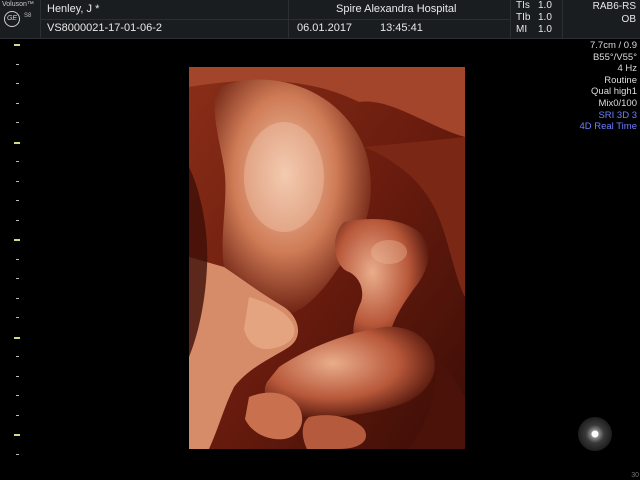 This screenshot has height=480, width=640. I want to click on probe-name: RAB6-RS, so click(614, 6).